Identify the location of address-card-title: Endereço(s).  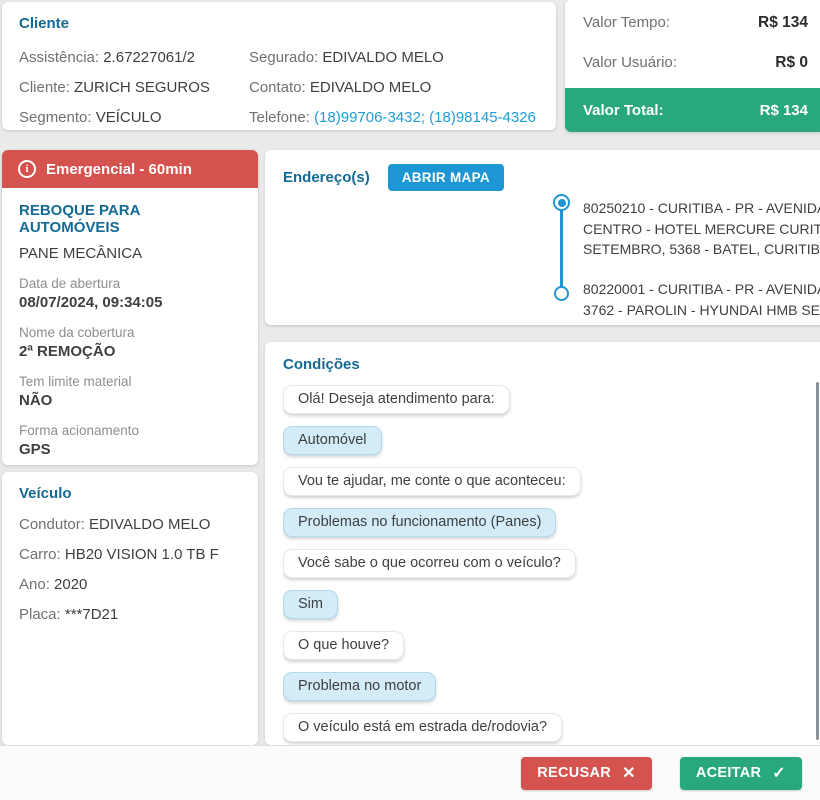
(326, 177).